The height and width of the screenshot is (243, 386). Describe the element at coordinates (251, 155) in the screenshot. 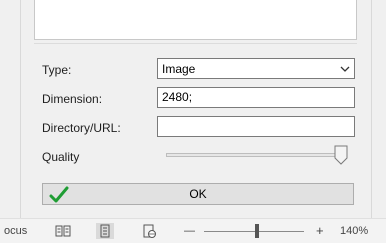

I see `quality-slider-track` at that location.